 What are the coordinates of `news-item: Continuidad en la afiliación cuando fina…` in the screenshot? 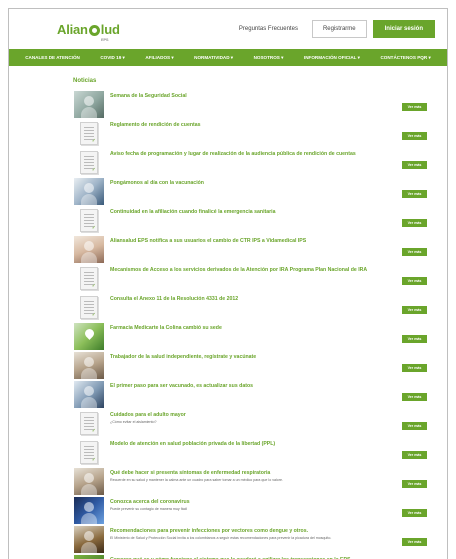 It's located at (228, 221).